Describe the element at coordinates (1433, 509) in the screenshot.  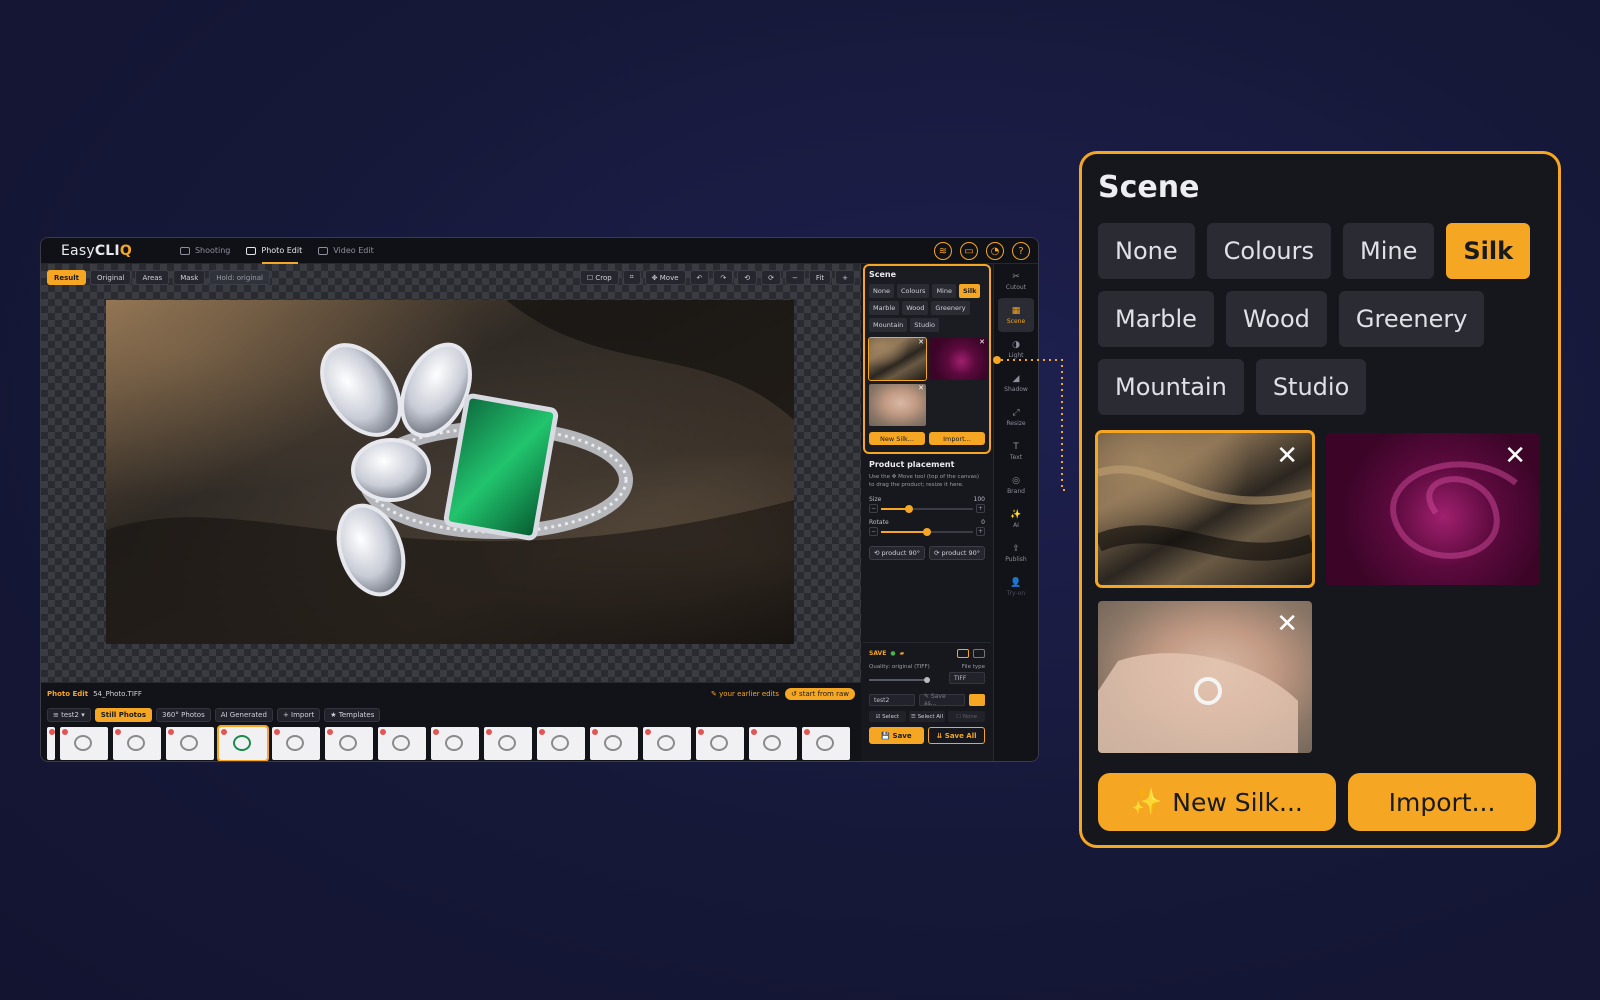
I see `zoom-swatch-purple-silk: ✕` at that location.